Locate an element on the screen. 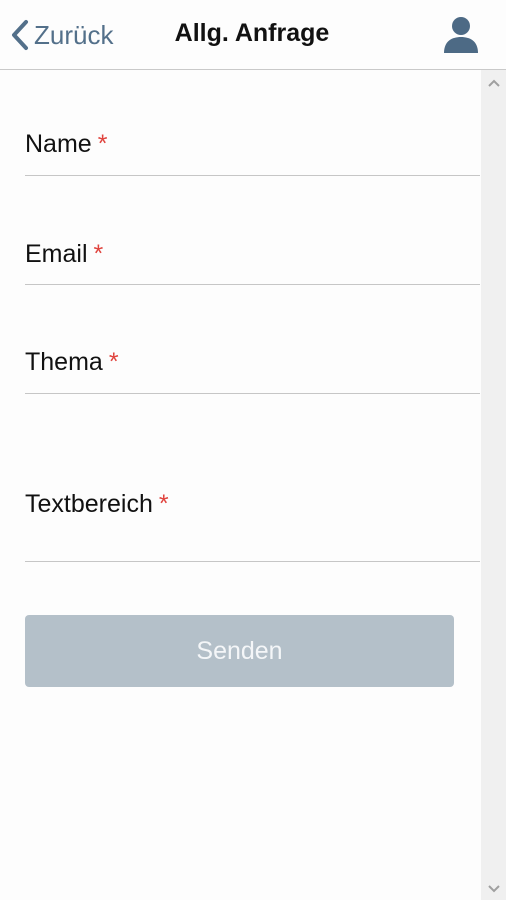 The image size is (506, 900). scroll-up-button is located at coordinates (493, 84).